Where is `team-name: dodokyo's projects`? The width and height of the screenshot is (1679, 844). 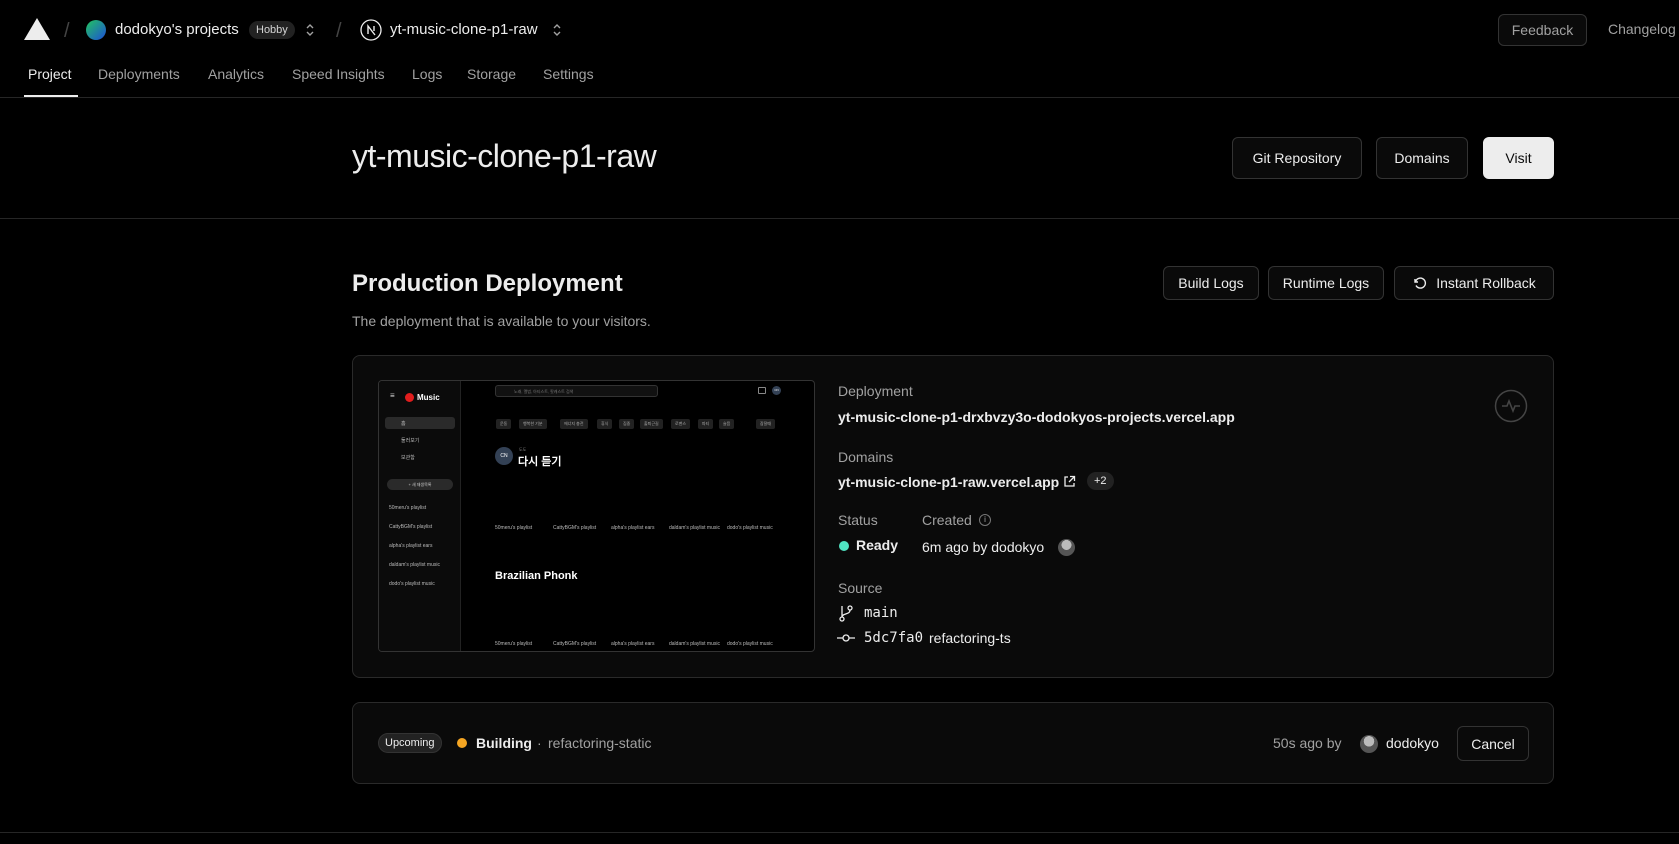
team-name: dodokyo's projects is located at coordinates (177, 29).